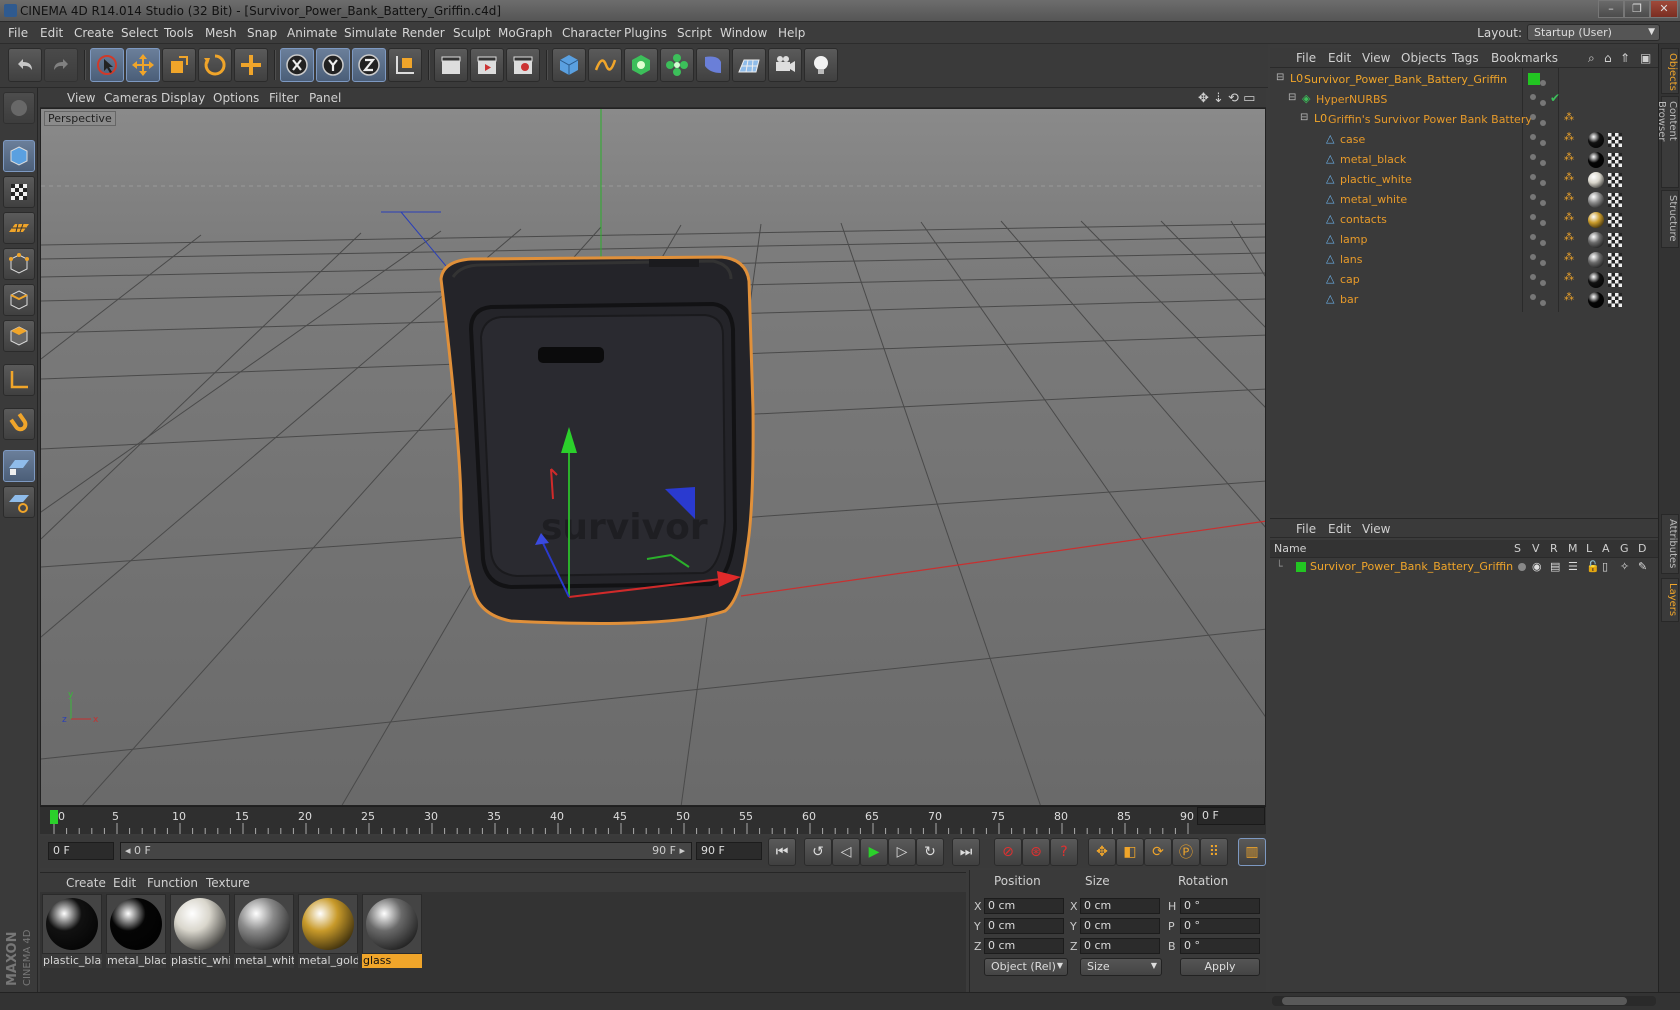 This screenshot has height=1010, width=1680. What do you see at coordinates (487, 65) in the screenshot?
I see `render-picture-viewer-button` at bounding box center [487, 65].